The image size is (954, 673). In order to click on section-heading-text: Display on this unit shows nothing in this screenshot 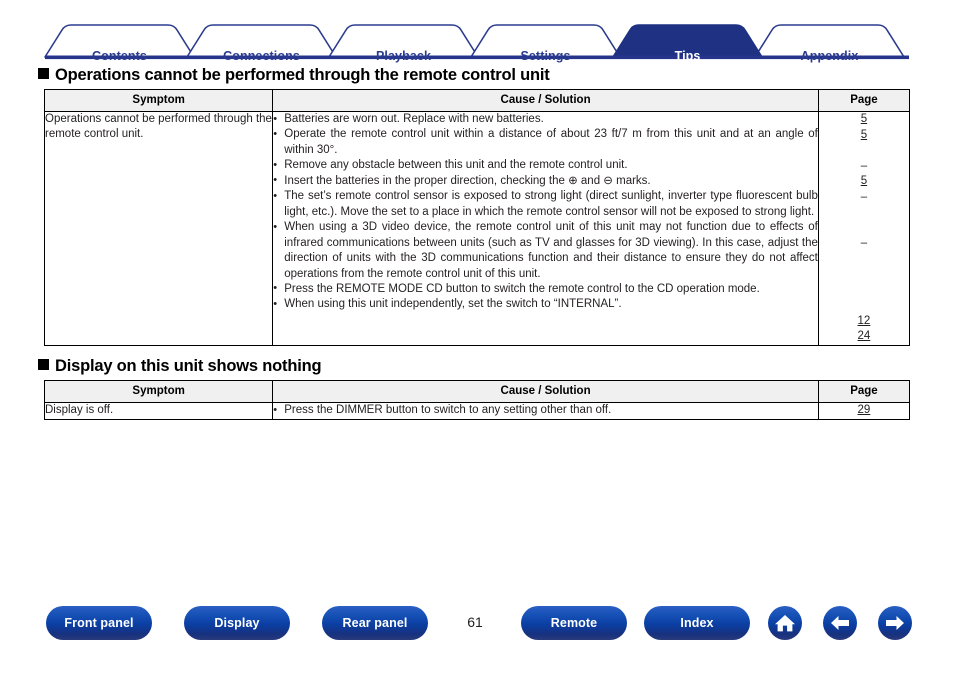, I will do `click(188, 366)`.